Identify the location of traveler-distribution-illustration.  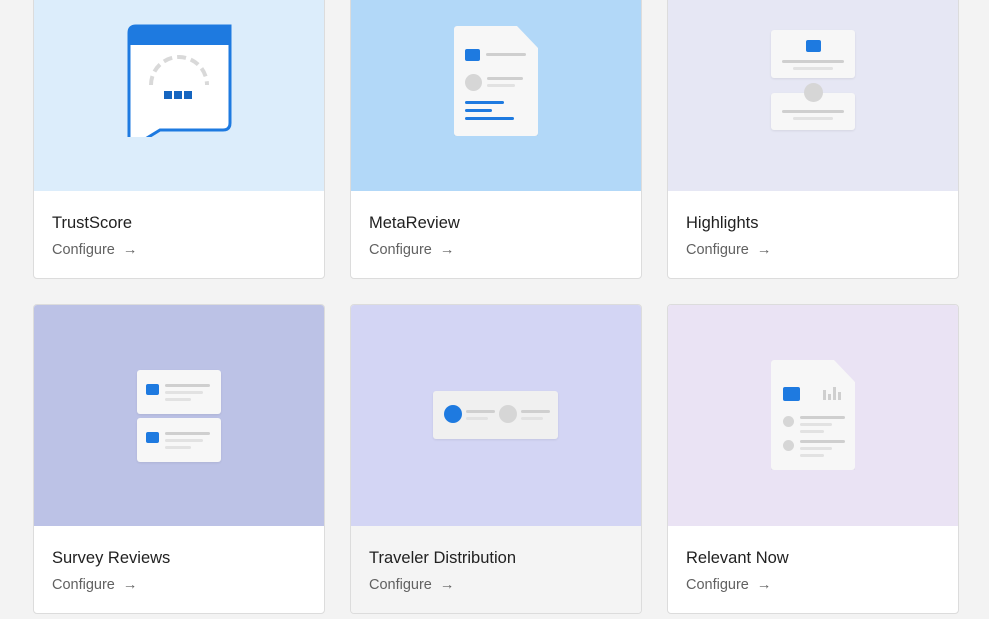
(496, 415).